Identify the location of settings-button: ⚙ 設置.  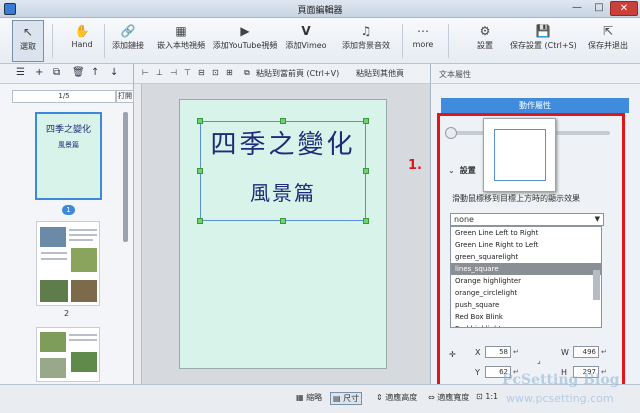
(485, 41).